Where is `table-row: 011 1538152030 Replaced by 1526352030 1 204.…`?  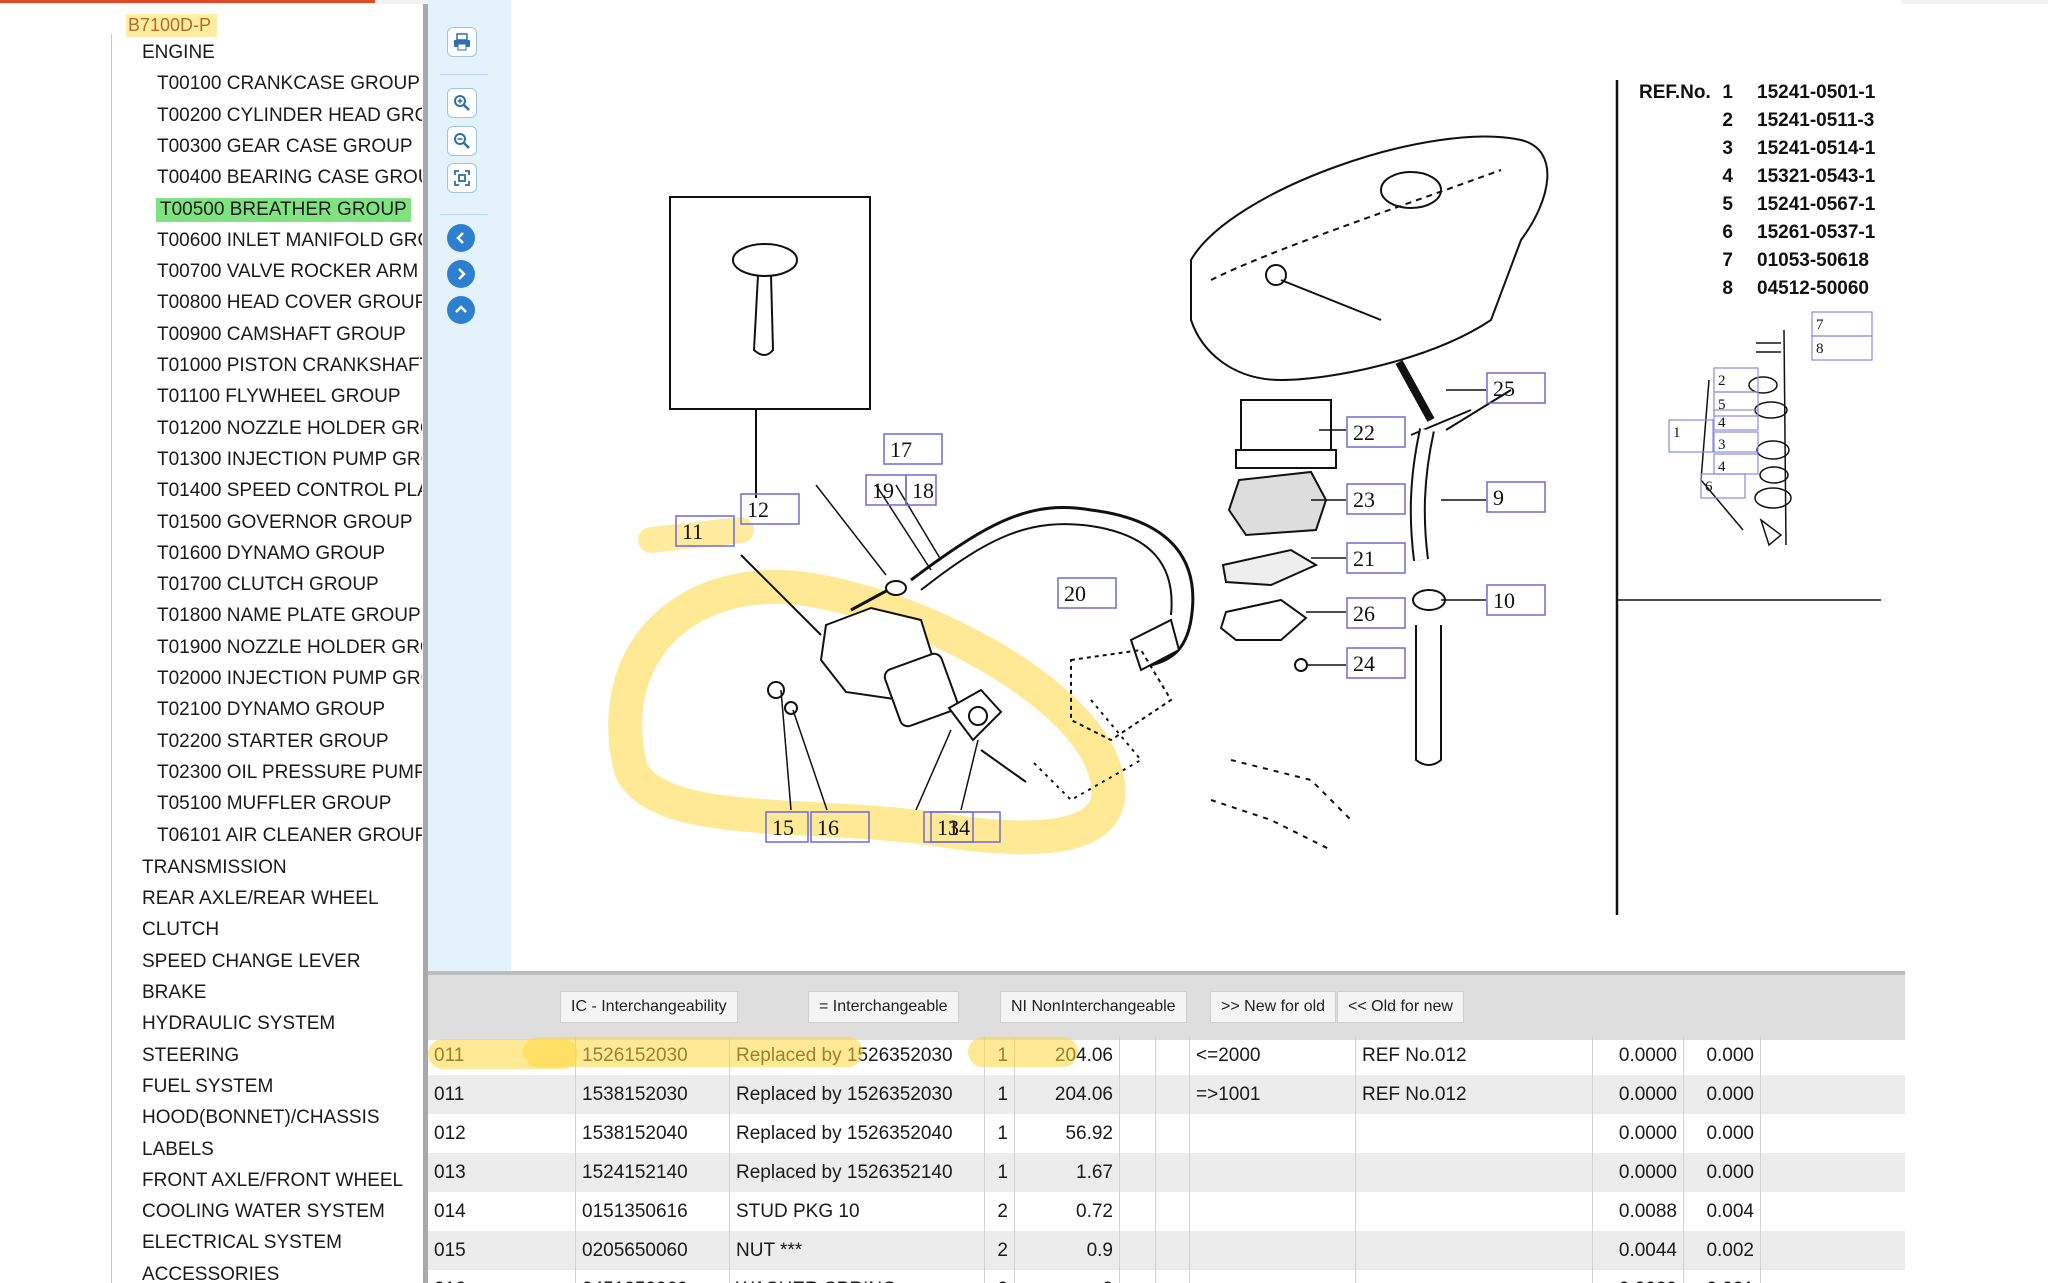 table-row: 011 1538152030 Replaced by 1526352030 1 204.… is located at coordinates (1166, 1094).